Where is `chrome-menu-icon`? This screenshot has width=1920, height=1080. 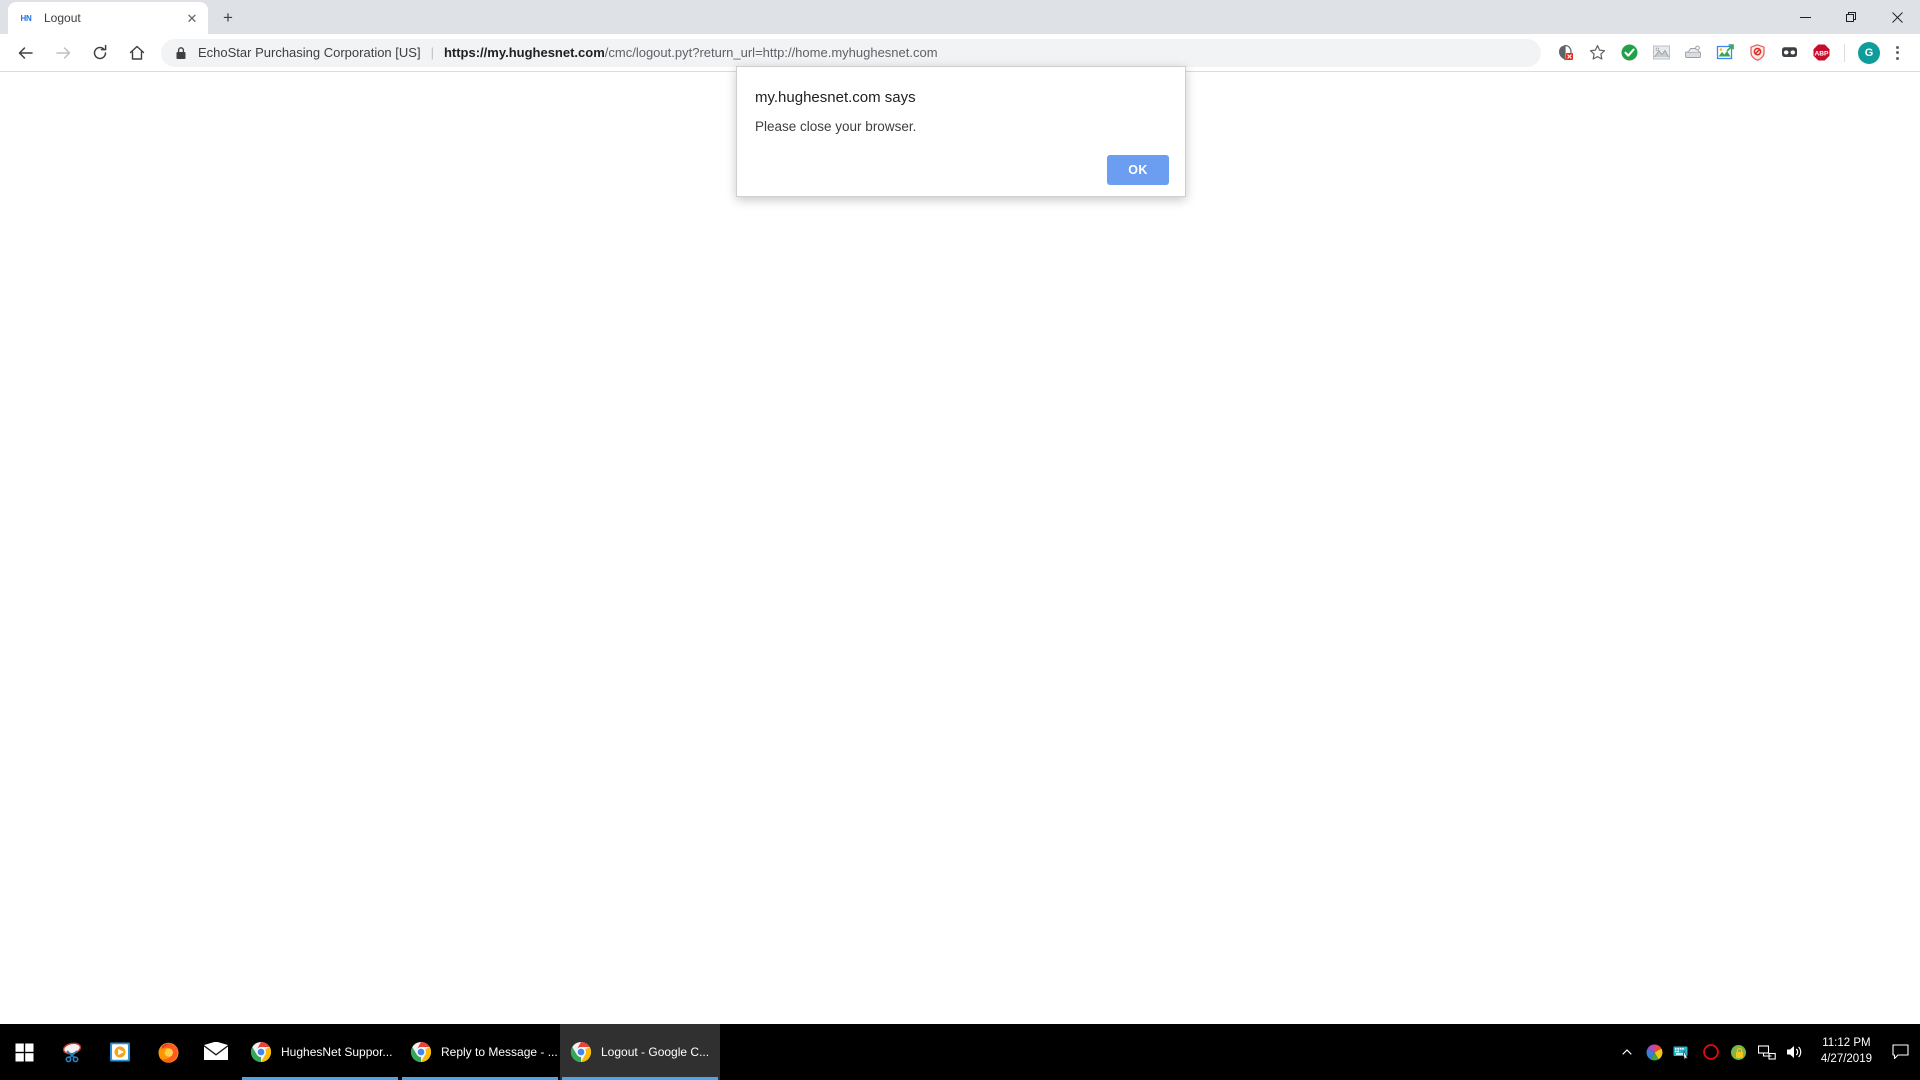 chrome-menu-icon is located at coordinates (1897, 53).